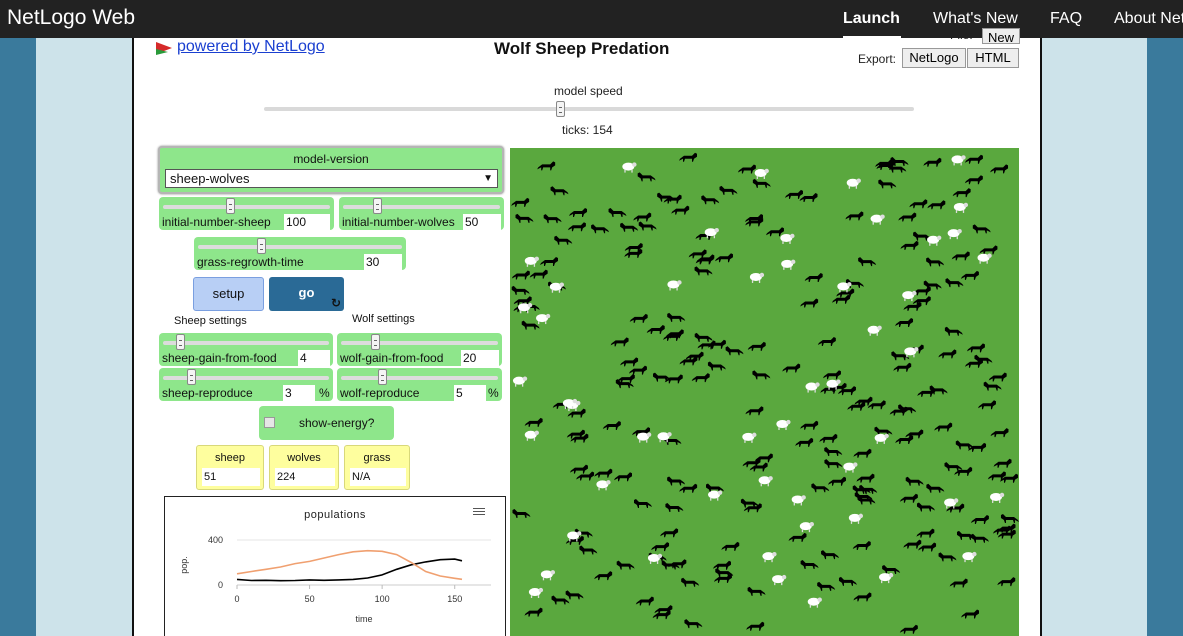  Describe the element at coordinates (560, 109) in the screenshot. I see `model-speed-thumb` at that location.